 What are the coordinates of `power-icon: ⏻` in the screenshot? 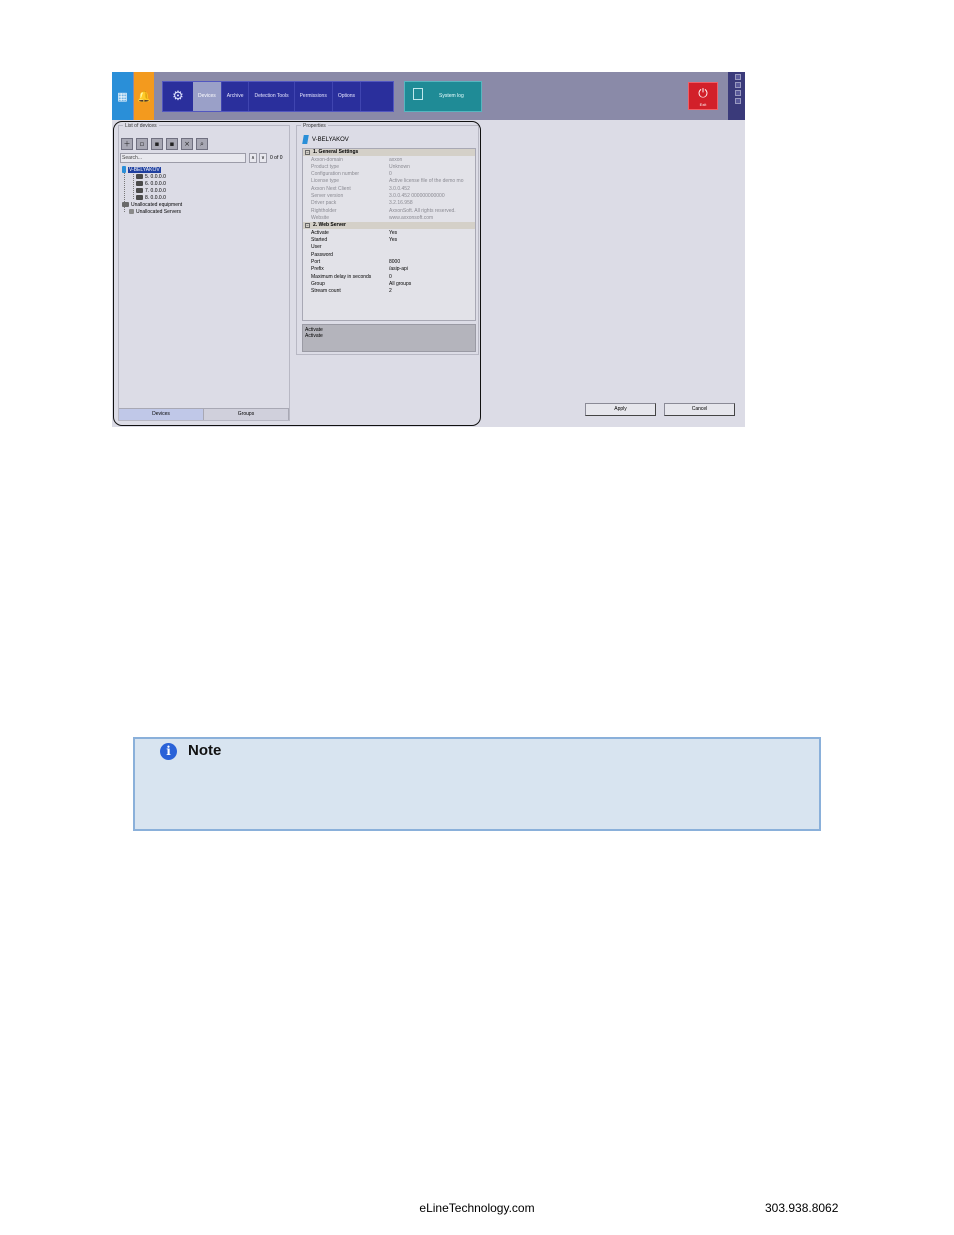 It's located at (703, 93).